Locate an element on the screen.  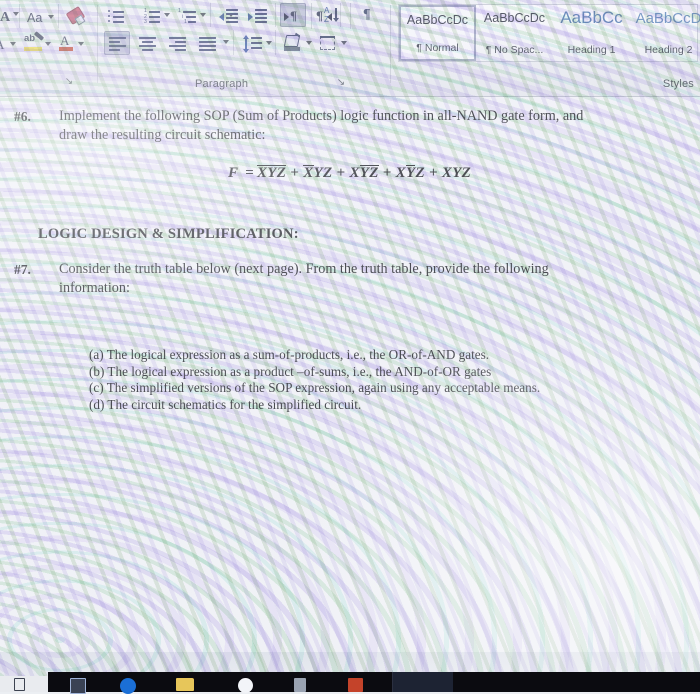
style-item-heading-1: AaBbCс Heading 1 is located at coordinates (591, 33).